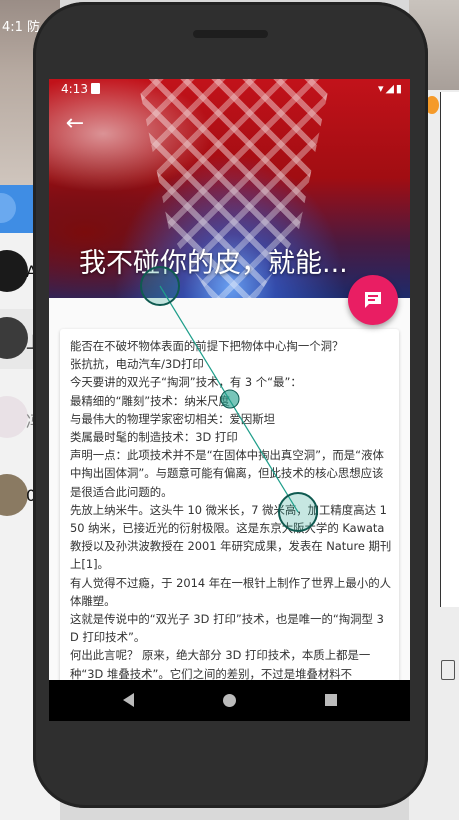 Image resolution: width=459 pixels, height=820 pixels. I want to click on touch-end-marker, so click(298, 512).